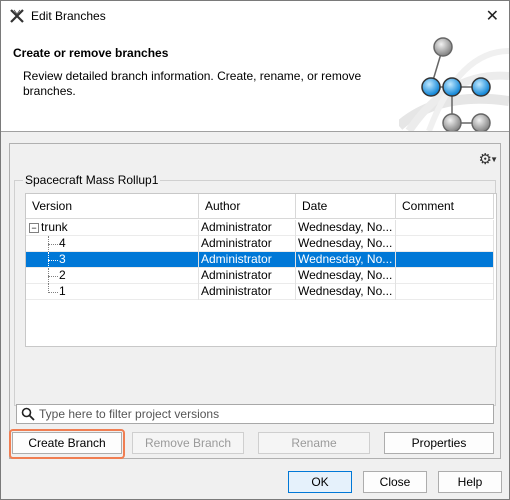 The height and width of the screenshot is (500, 510). Describe the element at coordinates (62, 259) in the screenshot. I see `version-cell: 3` at that location.